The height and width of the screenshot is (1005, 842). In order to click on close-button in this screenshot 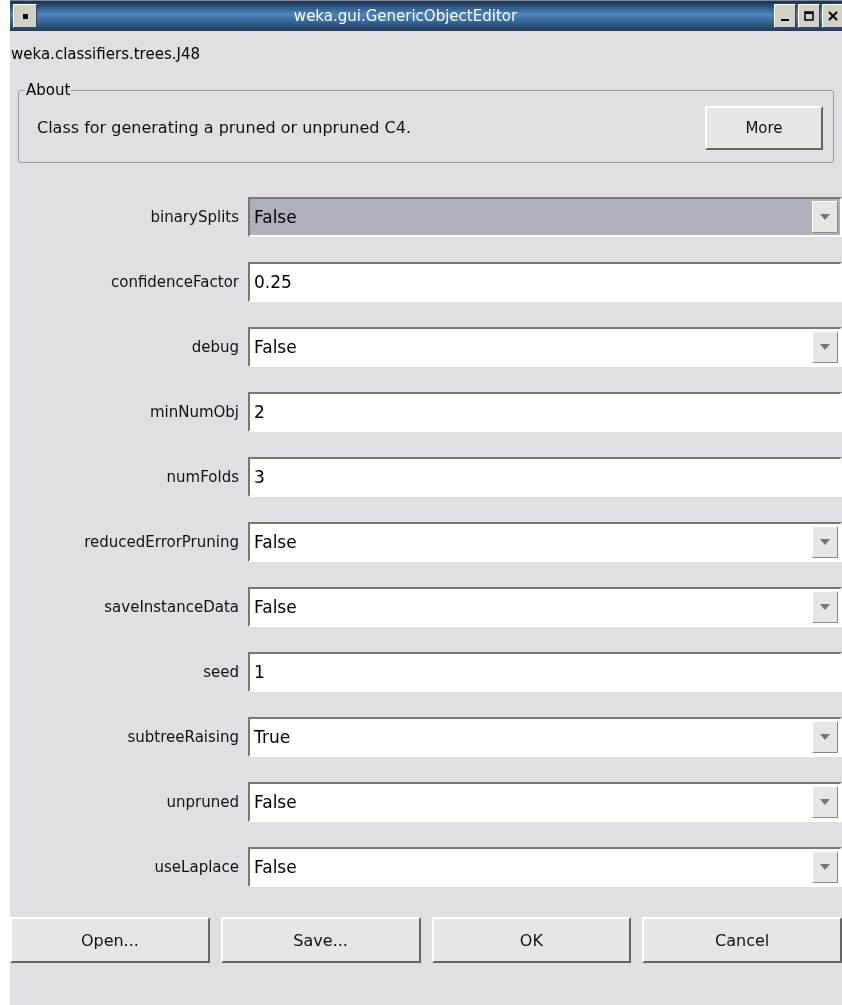, I will do `click(832, 16)`.